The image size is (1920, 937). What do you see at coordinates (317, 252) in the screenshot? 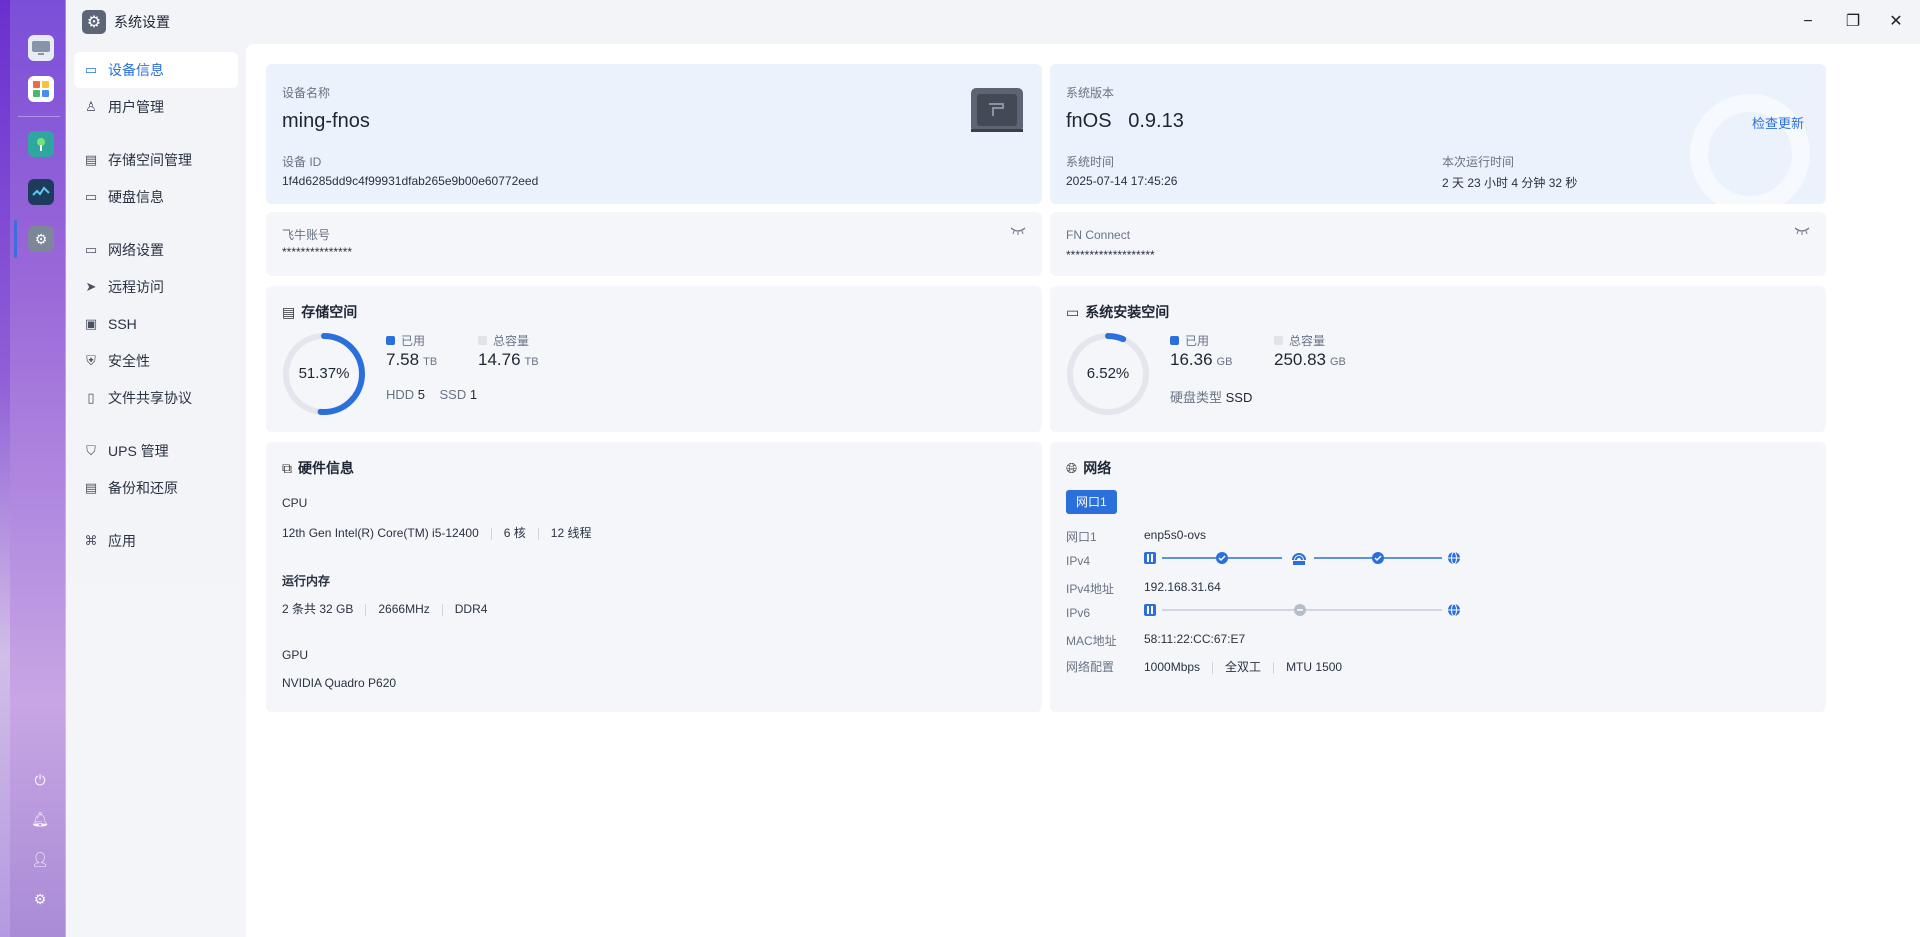
I see `account-value: ***************` at bounding box center [317, 252].